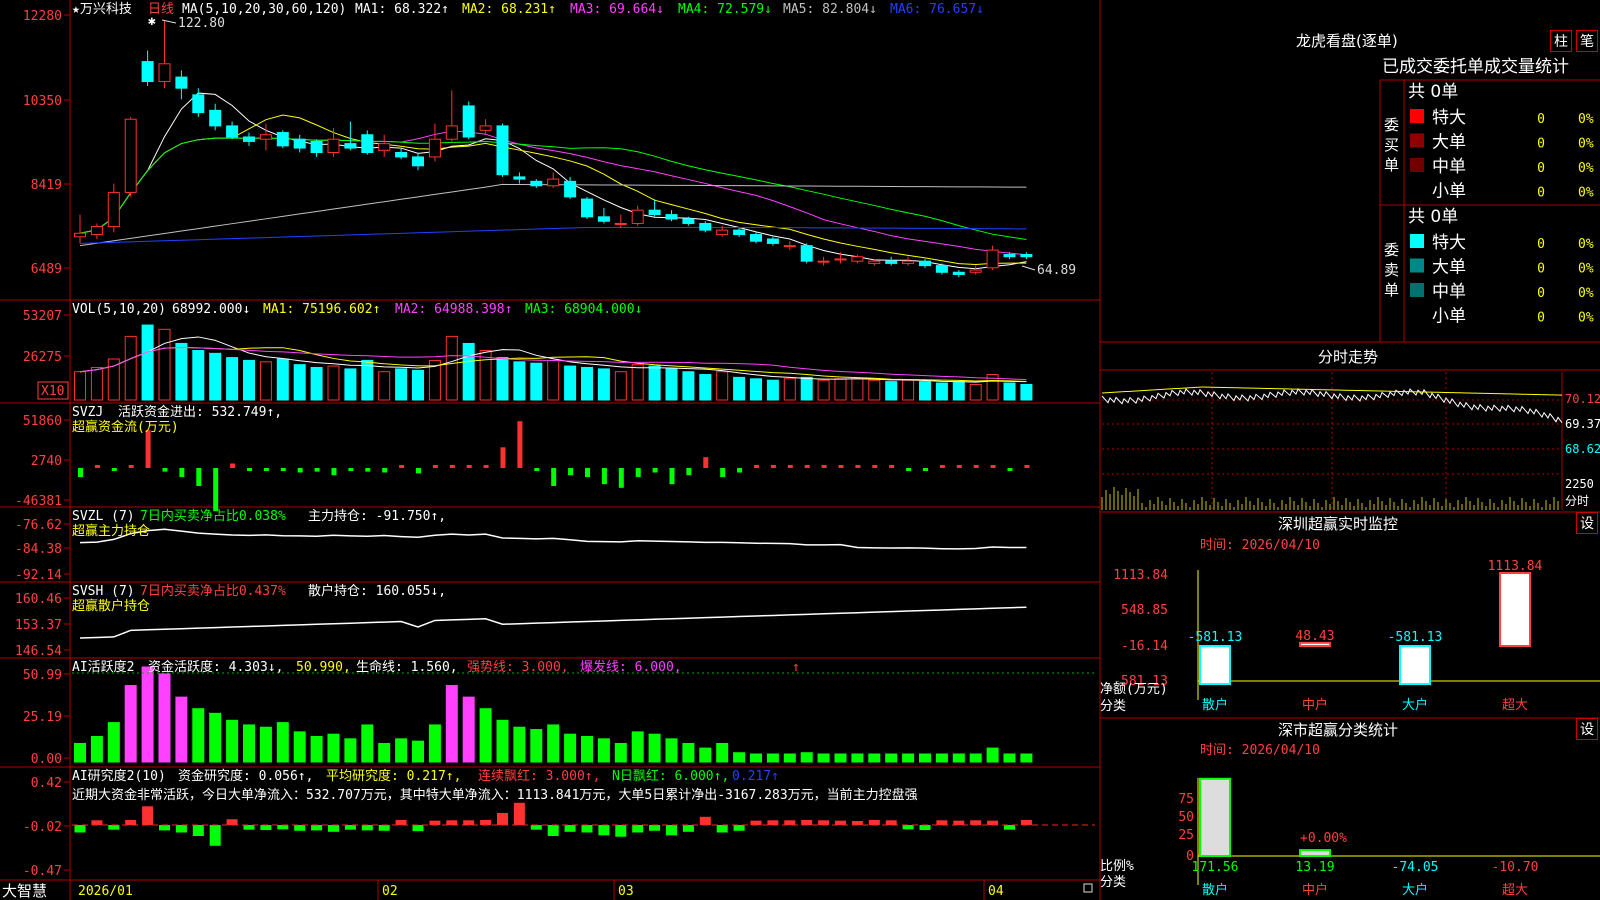 This screenshot has width=1600, height=900. What do you see at coordinates (1449, 317) in the screenshot?
I see `order-type-label: 小单` at bounding box center [1449, 317].